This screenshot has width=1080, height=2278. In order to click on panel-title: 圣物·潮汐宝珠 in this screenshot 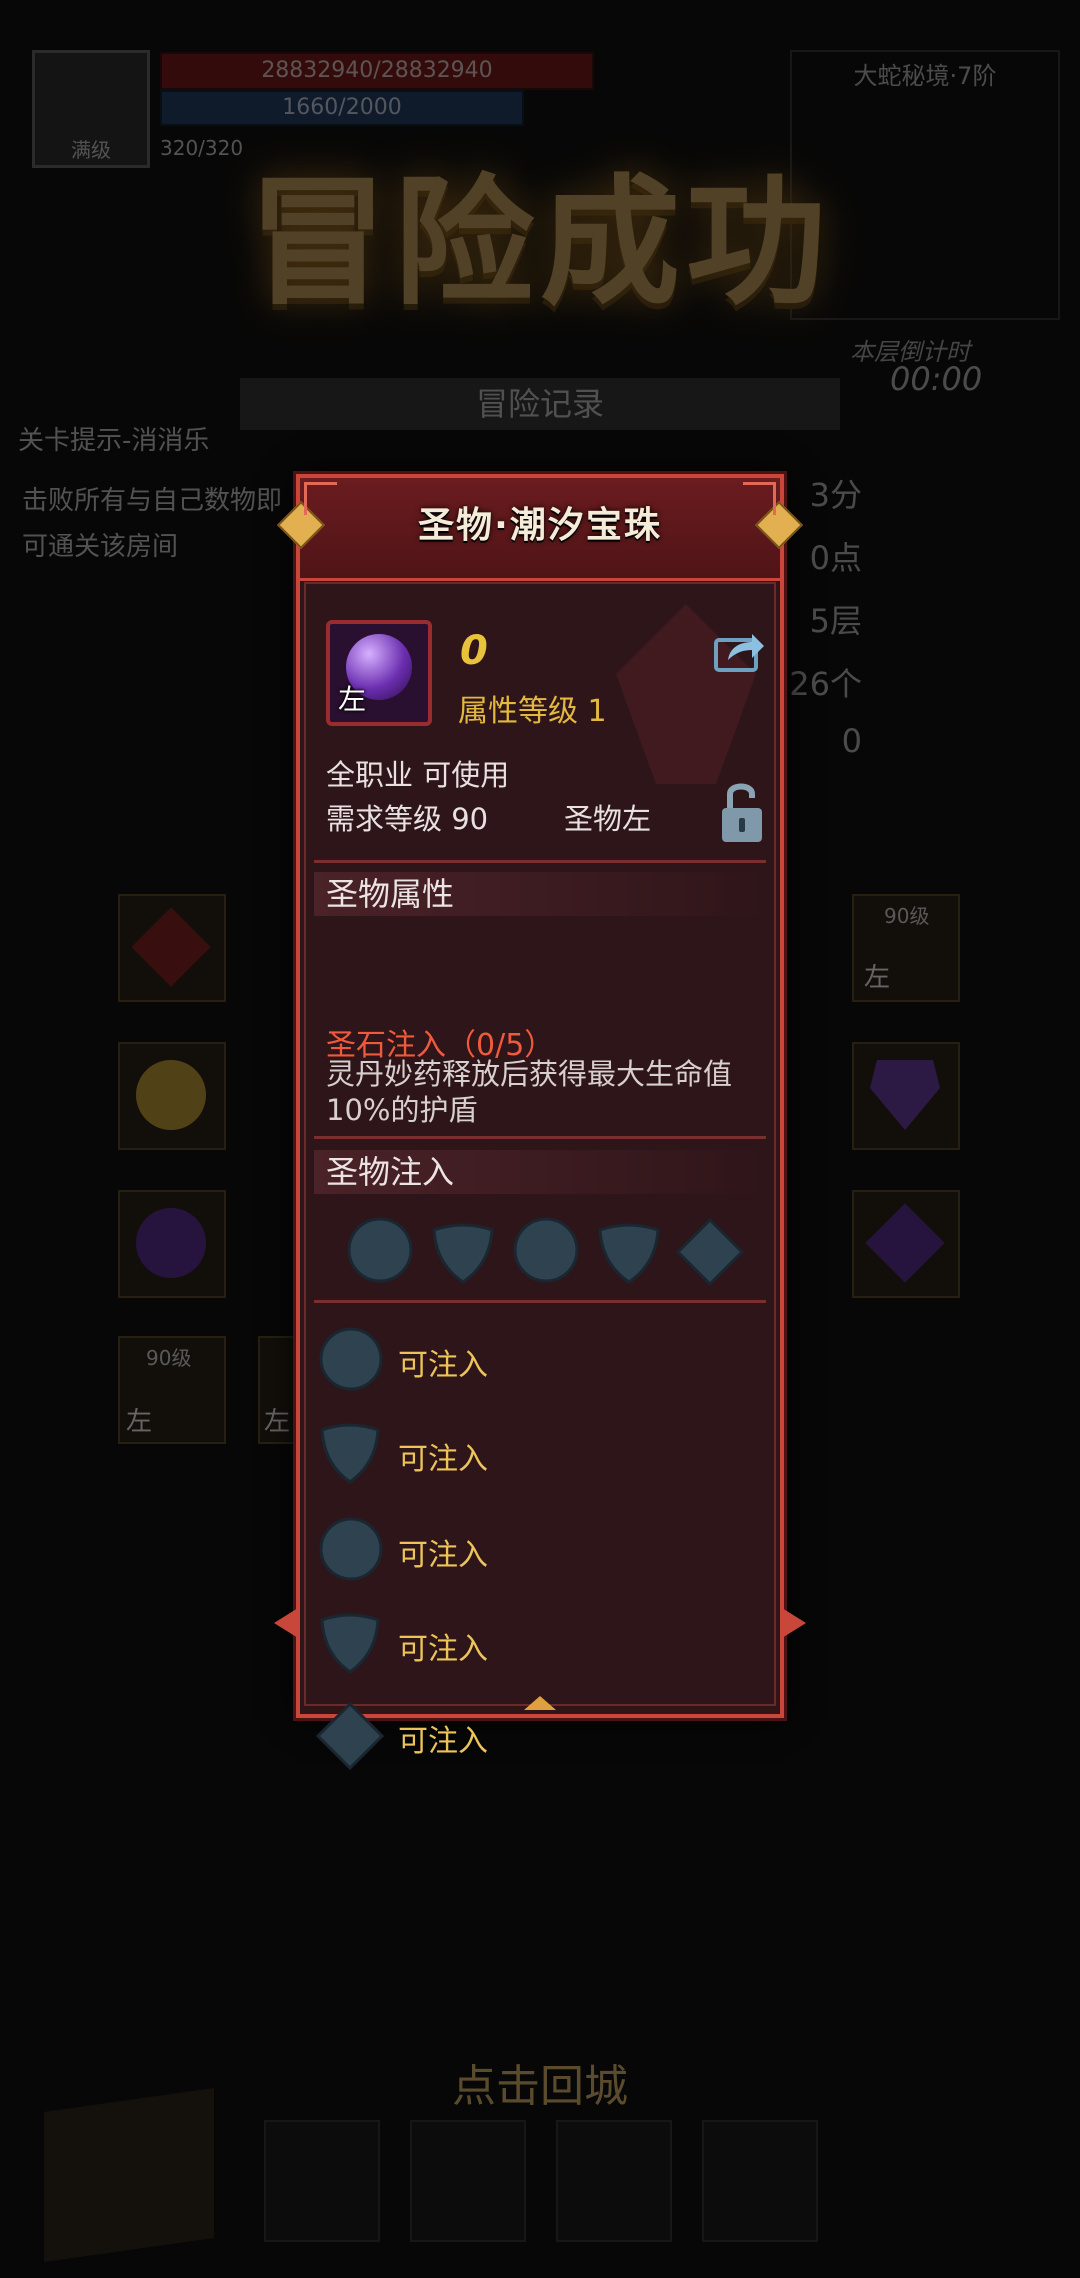, I will do `click(540, 525)`.